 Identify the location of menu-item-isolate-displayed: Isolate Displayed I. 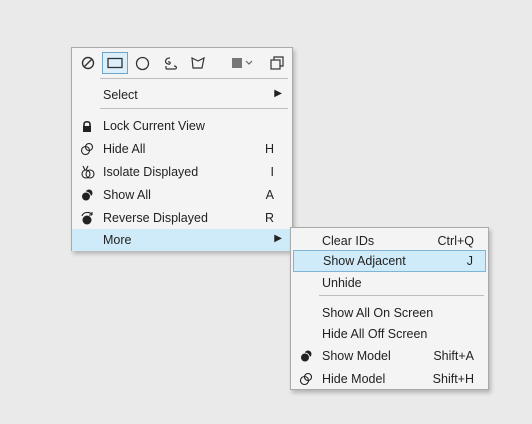
(182, 172).